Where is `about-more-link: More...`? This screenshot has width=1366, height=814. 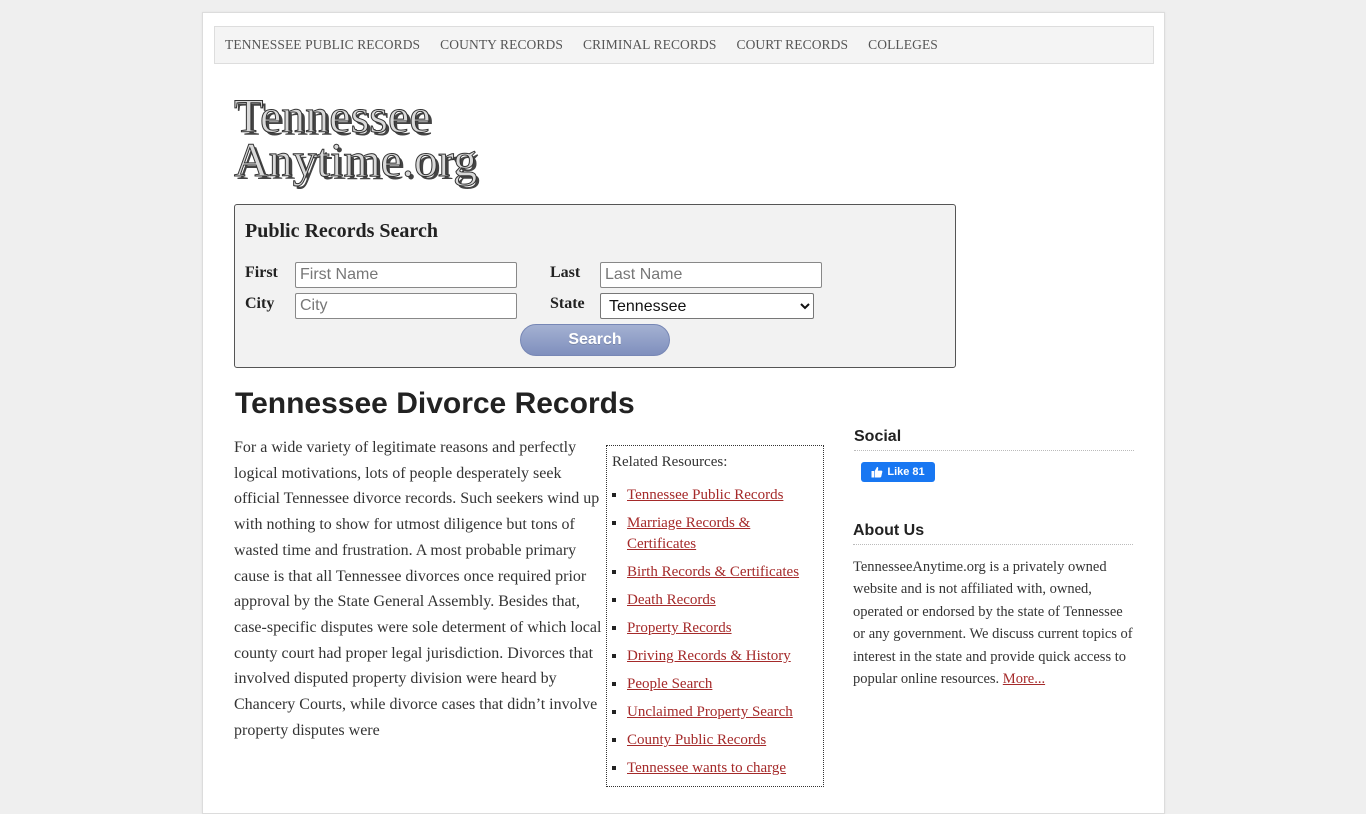
about-more-link: More... is located at coordinates (1024, 679).